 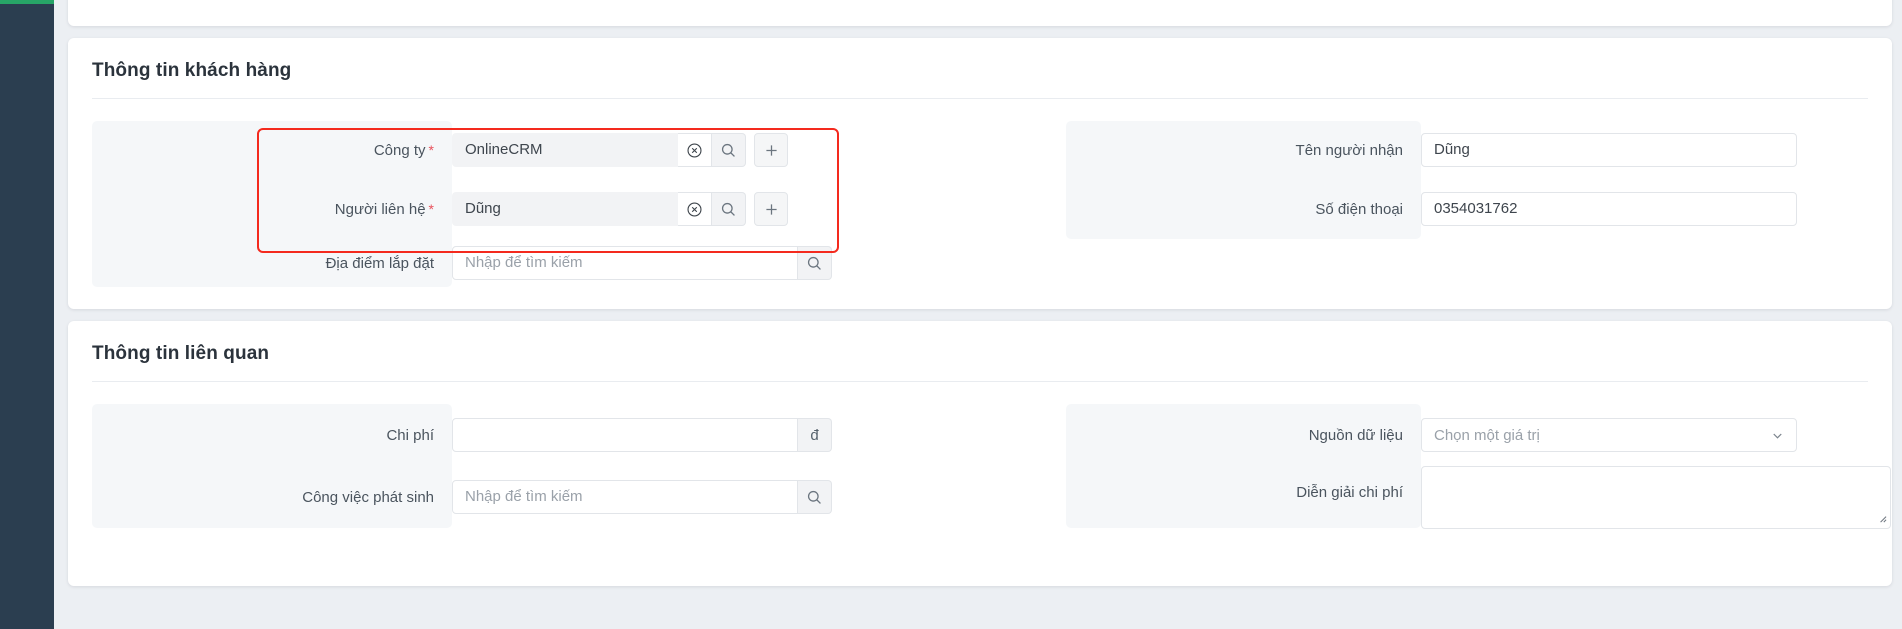 What do you see at coordinates (815, 435) in the screenshot?
I see `currency-suffix-dong: đ` at bounding box center [815, 435].